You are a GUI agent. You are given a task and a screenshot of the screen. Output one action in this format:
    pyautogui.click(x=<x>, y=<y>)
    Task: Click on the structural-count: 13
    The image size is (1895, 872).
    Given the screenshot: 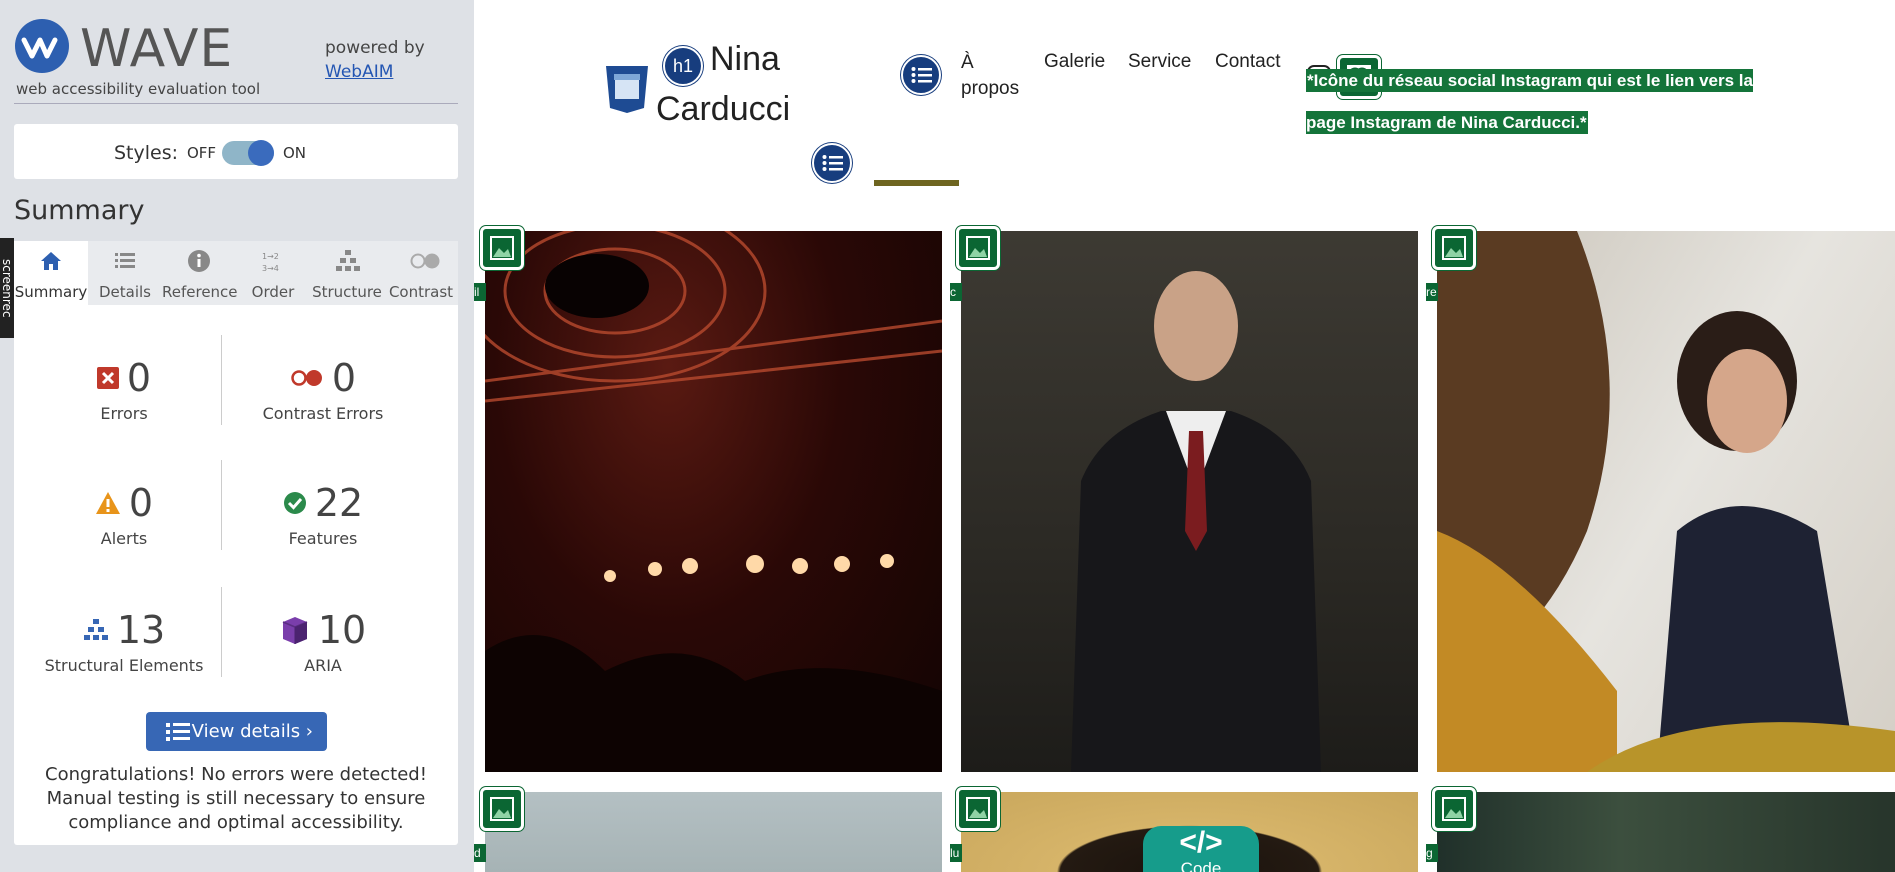 What is the action you would take?
    pyautogui.click(x=141, y=630)
    